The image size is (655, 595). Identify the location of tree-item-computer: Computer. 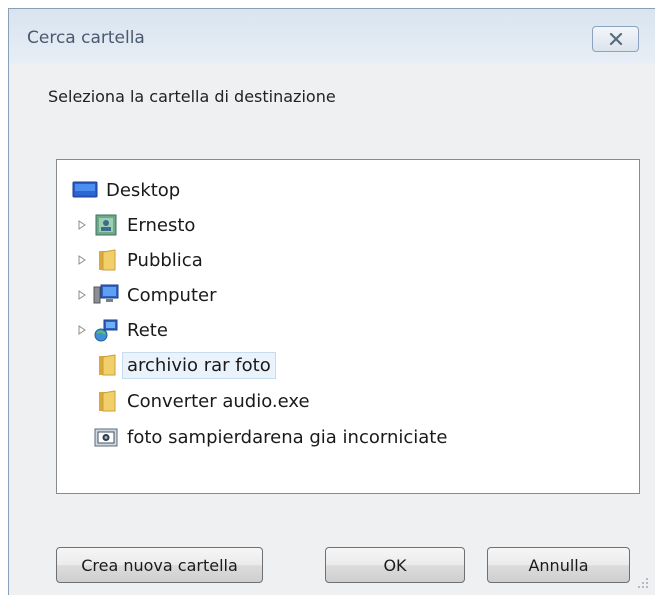
(146, 295).